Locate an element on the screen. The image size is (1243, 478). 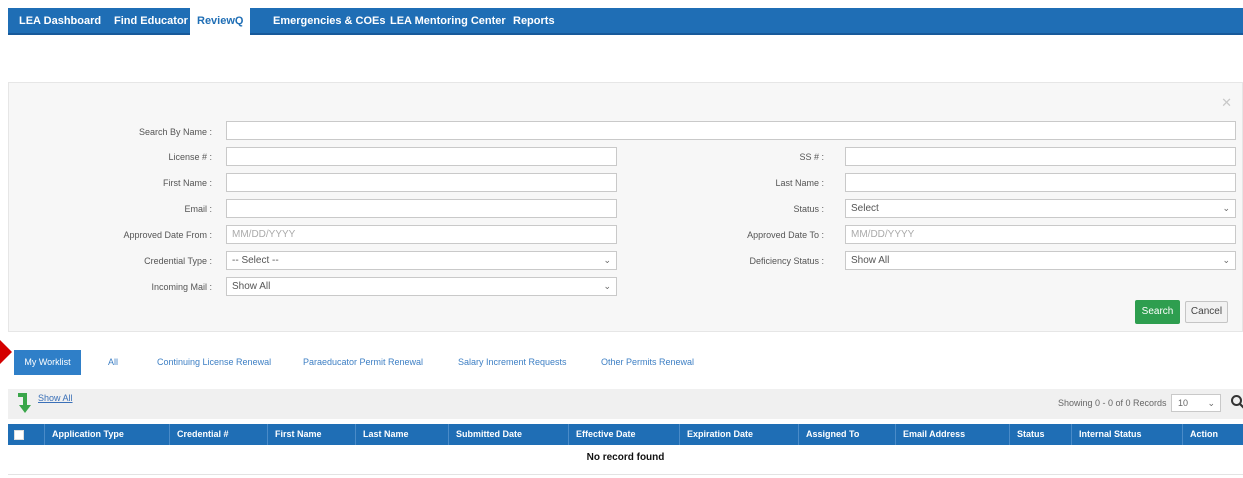
approved-from-placeholder: MM/DD/YYYY is located at coordinates (264, 234).